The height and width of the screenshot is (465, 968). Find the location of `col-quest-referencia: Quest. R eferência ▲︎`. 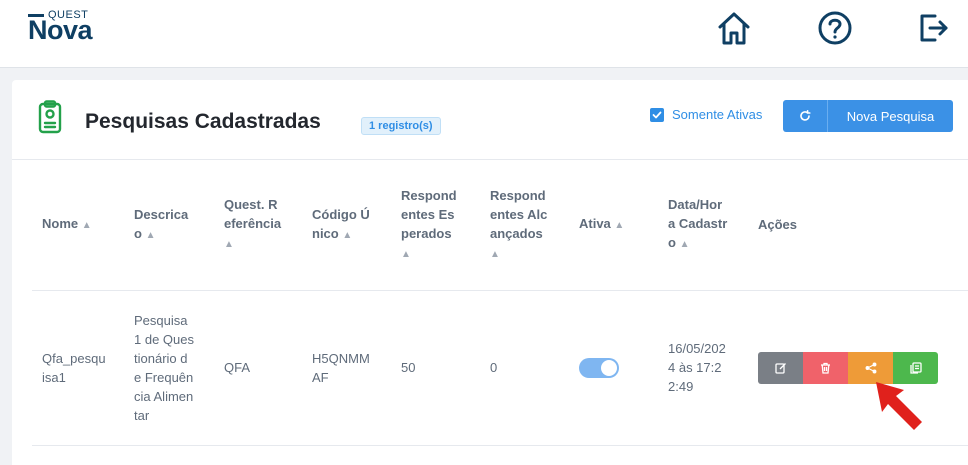

col-quest-referencia: Quest. R eferência ▲︎ is located at coordinates (258, 225).